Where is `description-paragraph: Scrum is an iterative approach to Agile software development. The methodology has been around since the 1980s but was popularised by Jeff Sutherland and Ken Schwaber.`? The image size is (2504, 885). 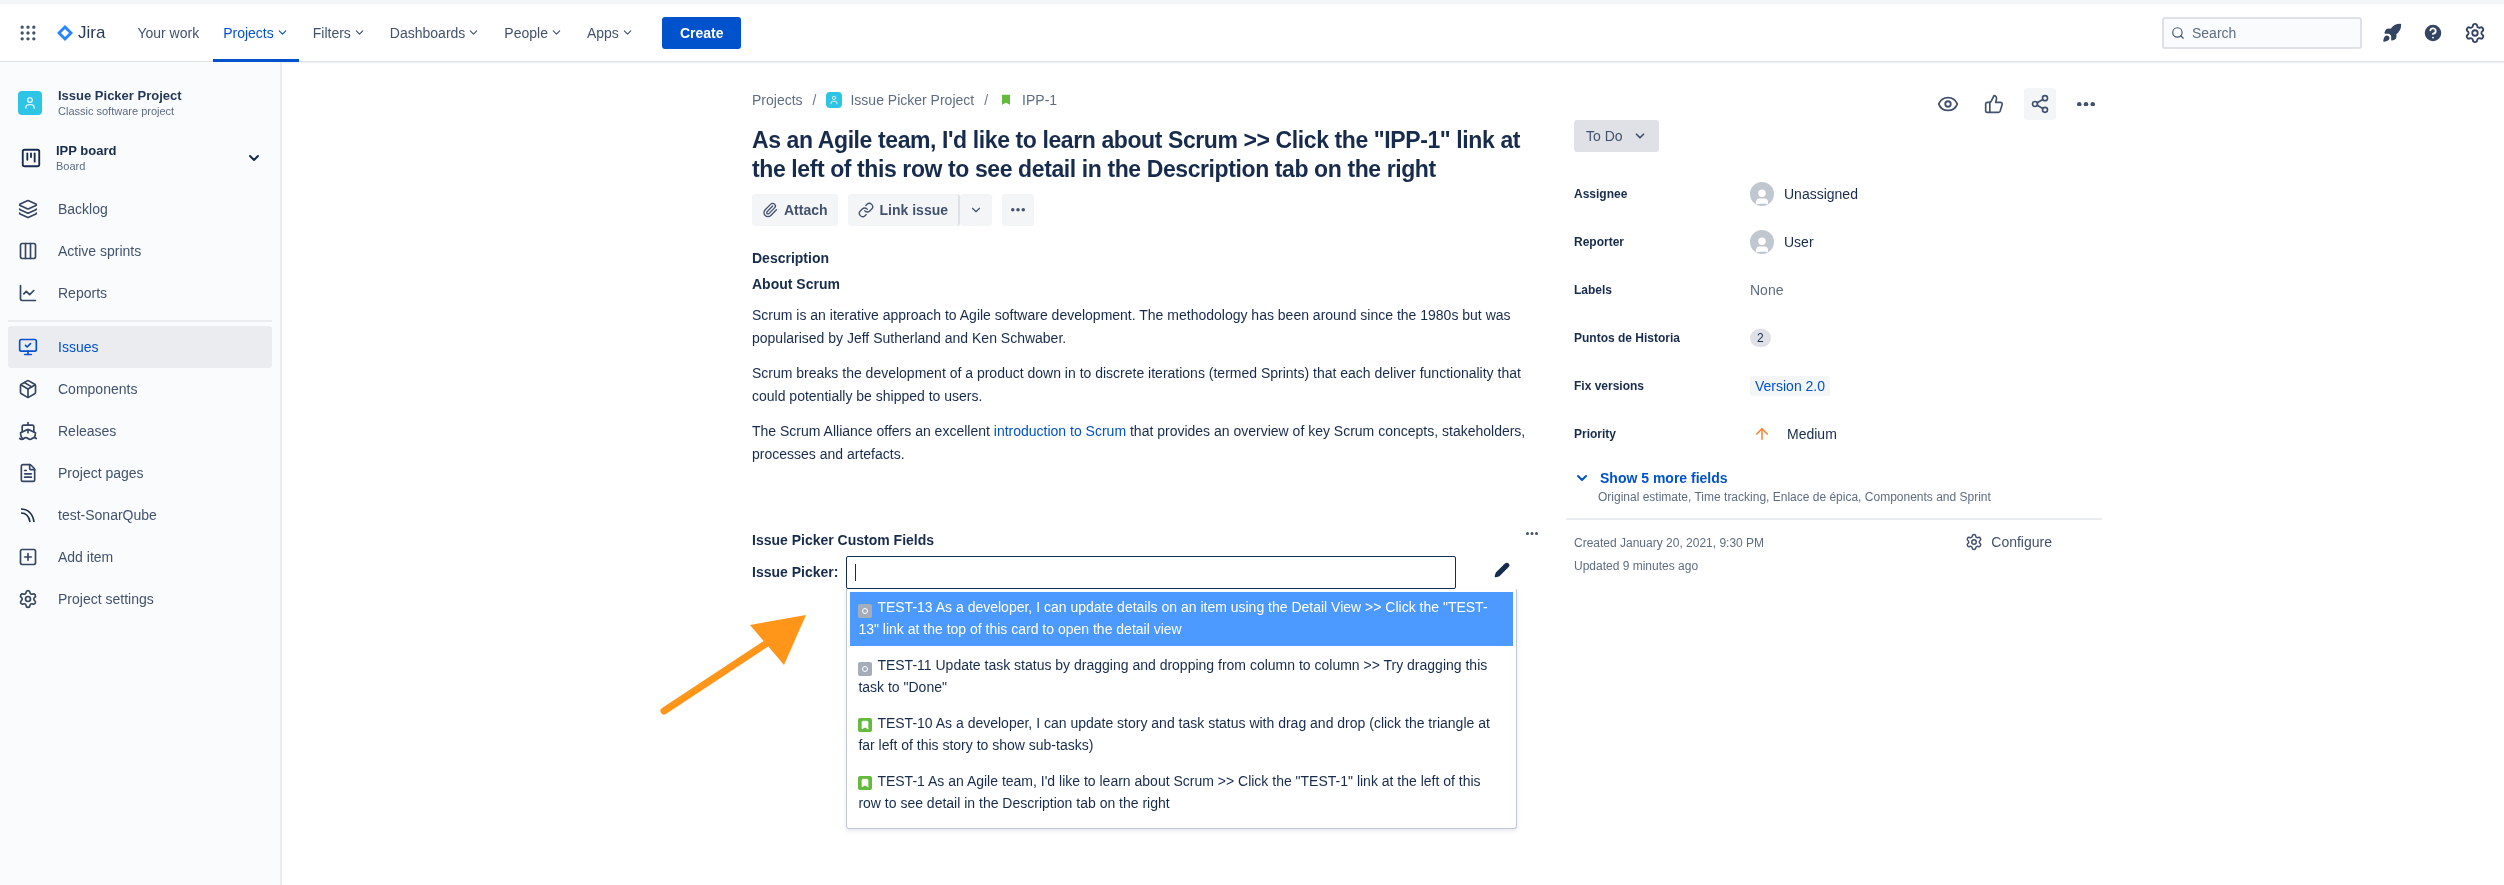 description-paragraph: Scrum is an iterative approach to Agile software development. The methodology has been around since the 1980s but was popularised by Jeff Sutherland and Ken Schwaber. is located at coordinates (1132, 327).